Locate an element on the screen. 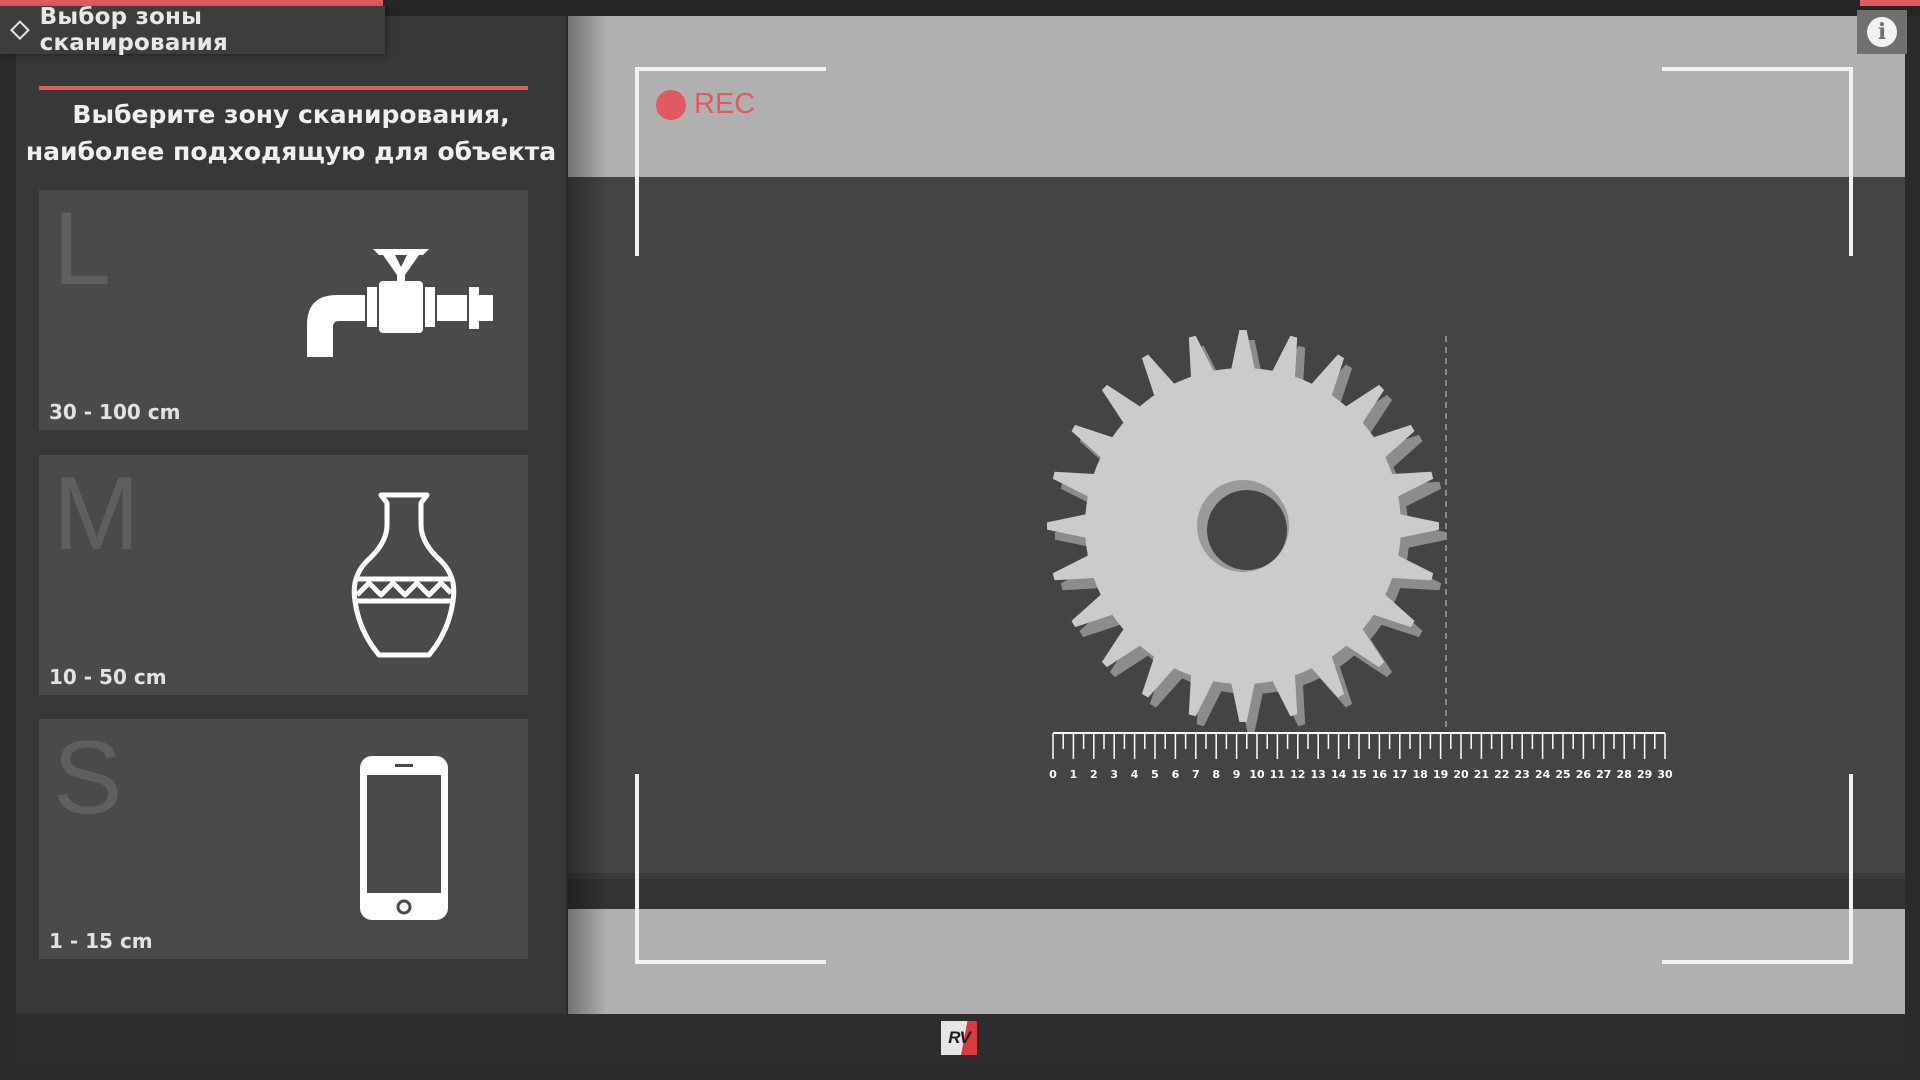  ruler-label: 4 is located at coordinates (1135, 774).